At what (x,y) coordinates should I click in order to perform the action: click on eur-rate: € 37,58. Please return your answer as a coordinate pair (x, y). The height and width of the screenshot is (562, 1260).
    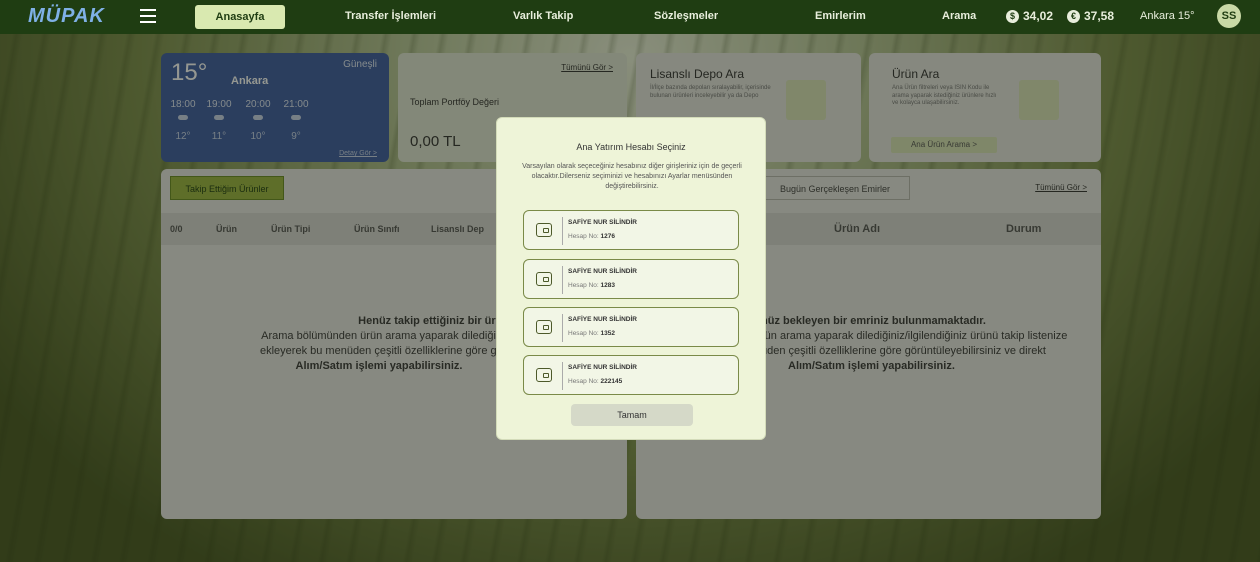
    Looking at the image, I should click on (1090, 16).